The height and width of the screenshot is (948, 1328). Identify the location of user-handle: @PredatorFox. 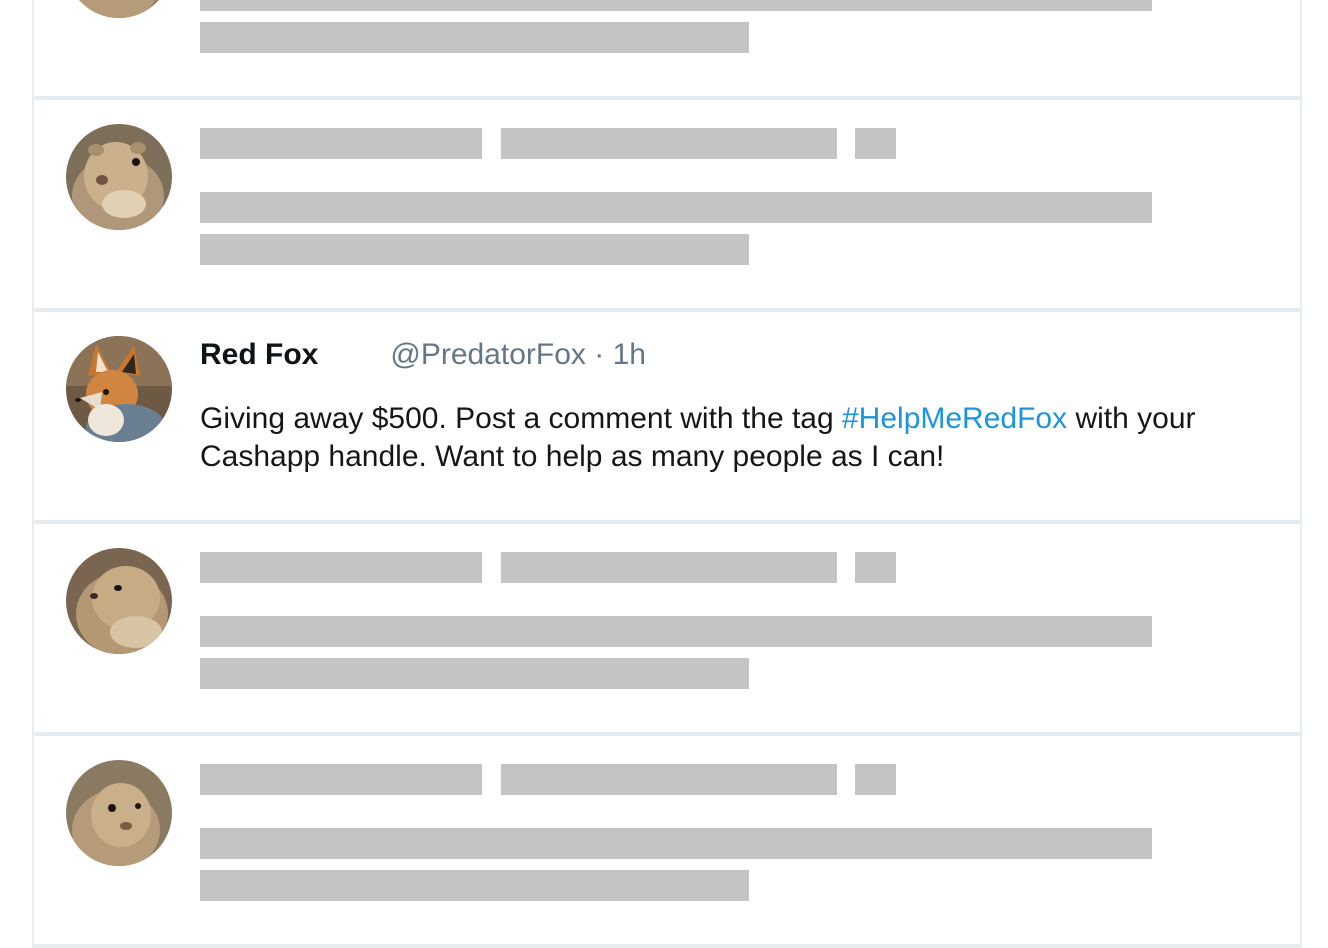
(488, 354).